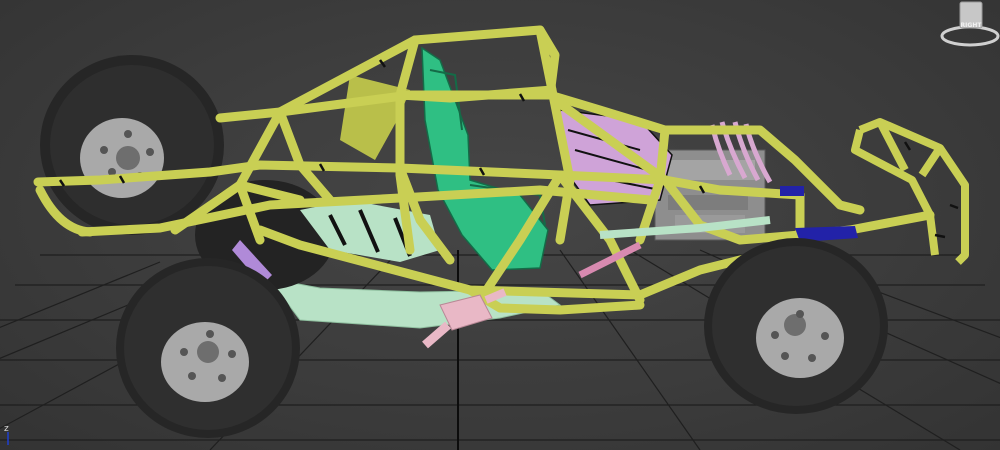 The height and width of the screenshot is (450, 1000). I want to click on front-bumper, so click(910, 191).